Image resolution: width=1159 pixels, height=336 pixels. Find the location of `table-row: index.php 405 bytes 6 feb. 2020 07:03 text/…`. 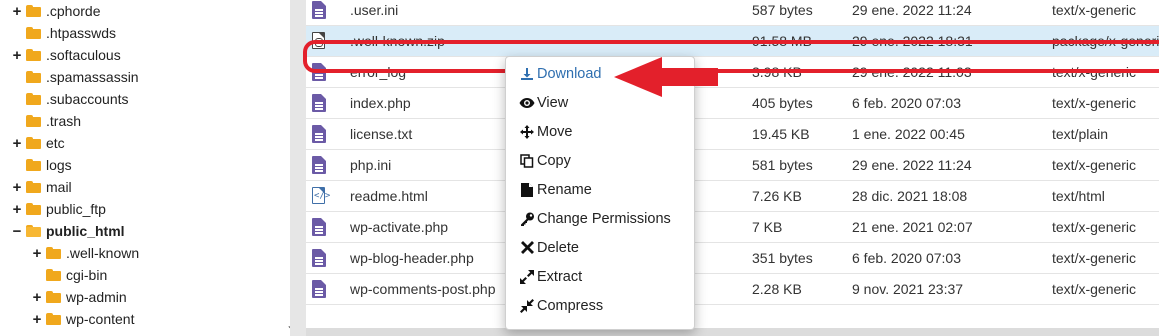

table-row: index.php 405 bytes 6 feb. 2020 07:03 text/… is located at coordinates (732, 103).